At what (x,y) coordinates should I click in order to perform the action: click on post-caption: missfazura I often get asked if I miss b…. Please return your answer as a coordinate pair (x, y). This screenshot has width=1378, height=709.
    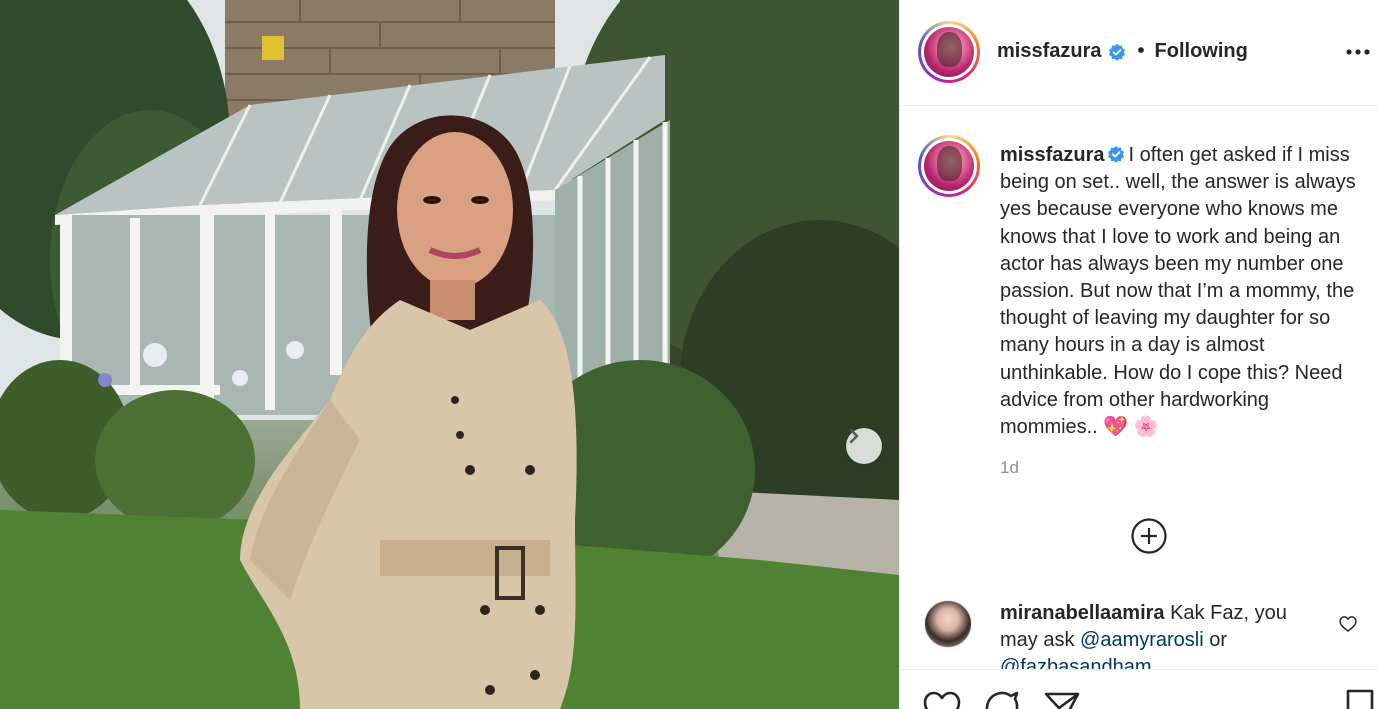
    Looking at the image, I should click on (1180, 291).